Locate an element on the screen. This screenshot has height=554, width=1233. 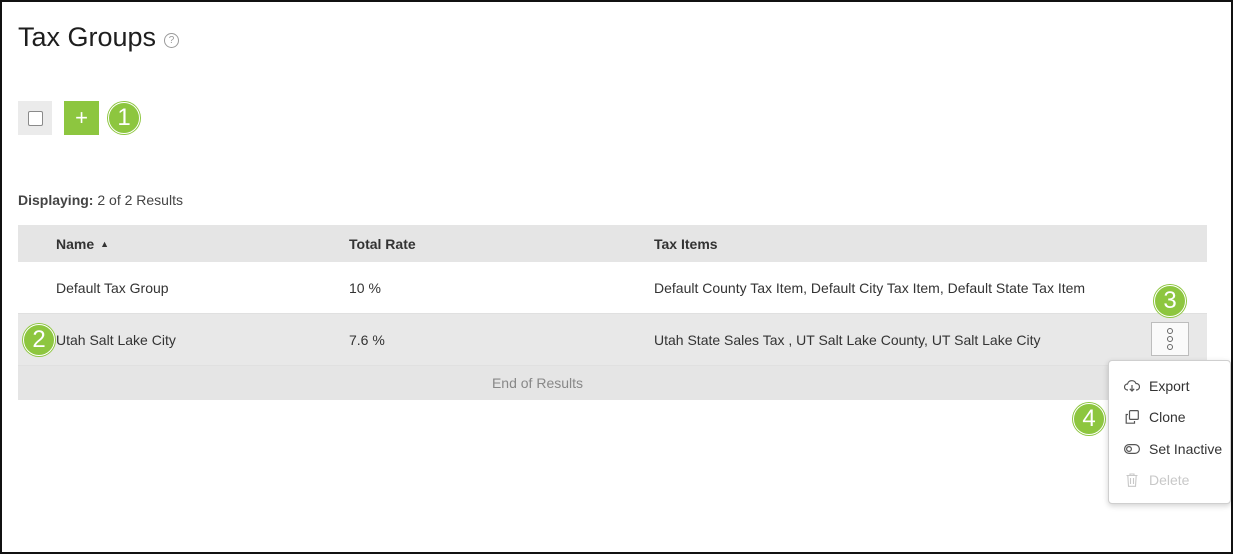
row-actions-kebab-button is located at coordinates (1170, 339).